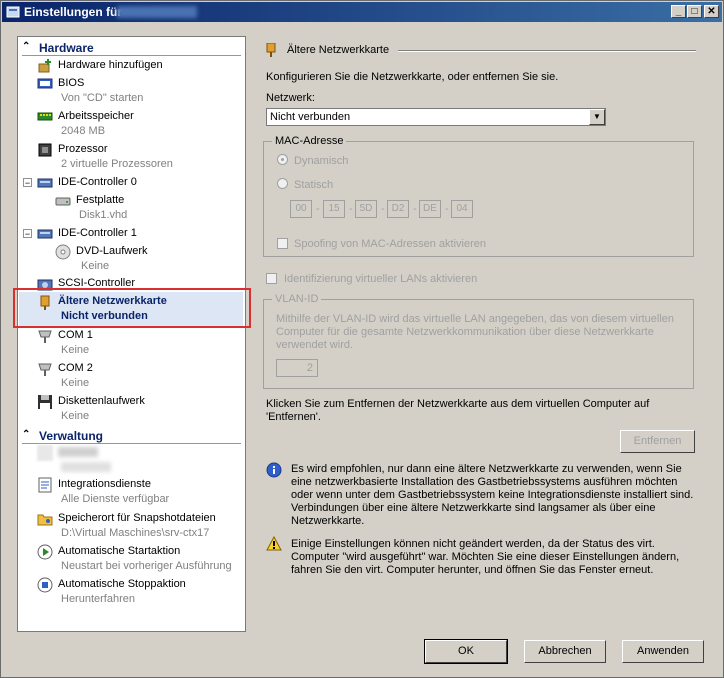  I want to click on highlight-annotation-box, so click(132, 308).